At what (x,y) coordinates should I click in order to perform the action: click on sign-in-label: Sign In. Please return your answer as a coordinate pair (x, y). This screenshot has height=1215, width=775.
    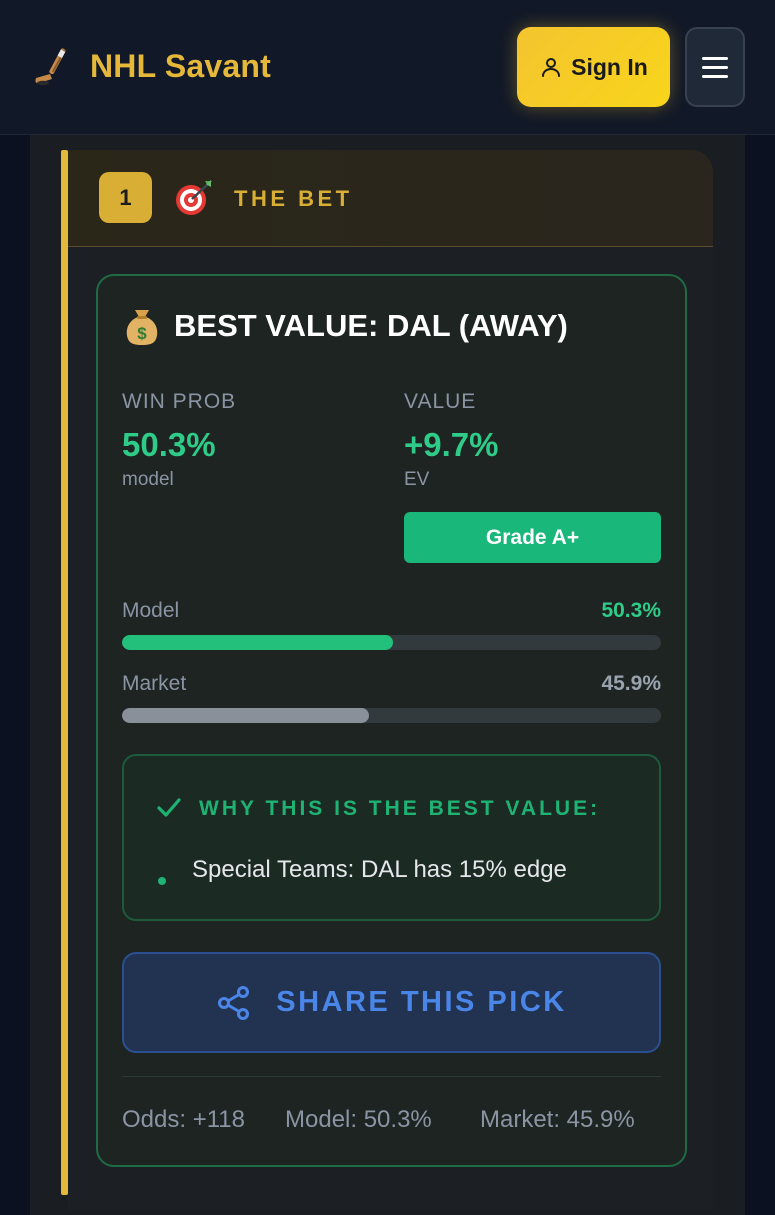
    Looking at the image, I should click on (609, 66).